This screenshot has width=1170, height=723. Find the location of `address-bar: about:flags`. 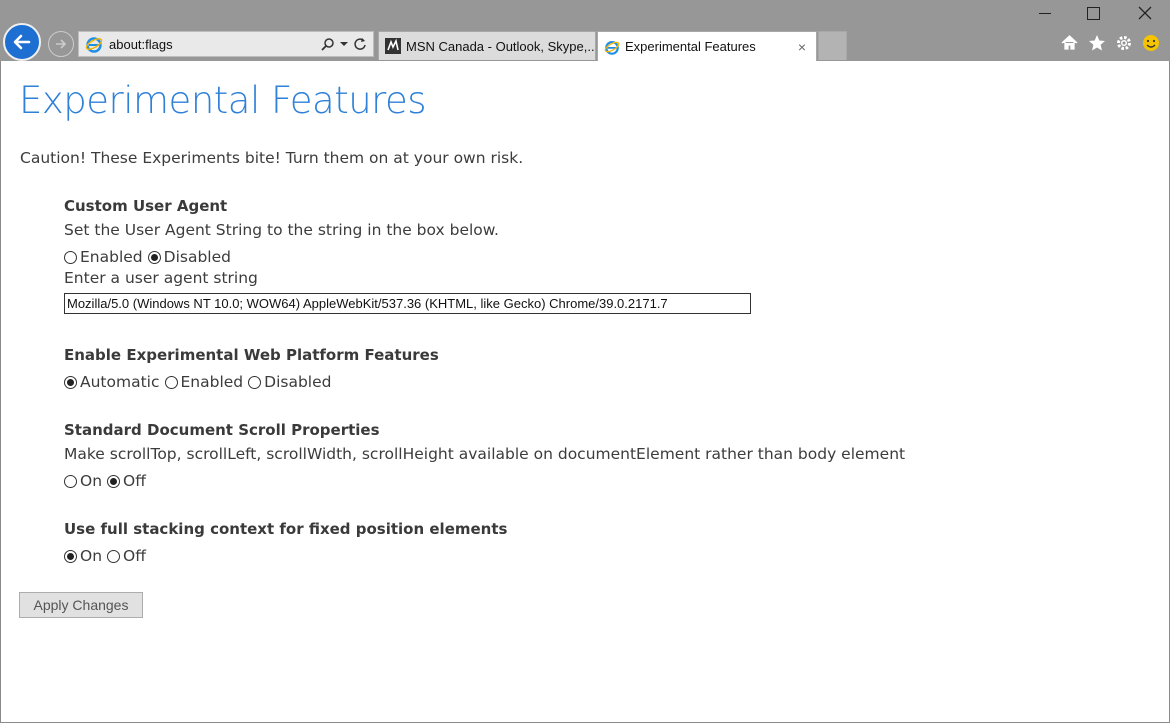

address-bar: about:flags is located at coordinates (226, 44).